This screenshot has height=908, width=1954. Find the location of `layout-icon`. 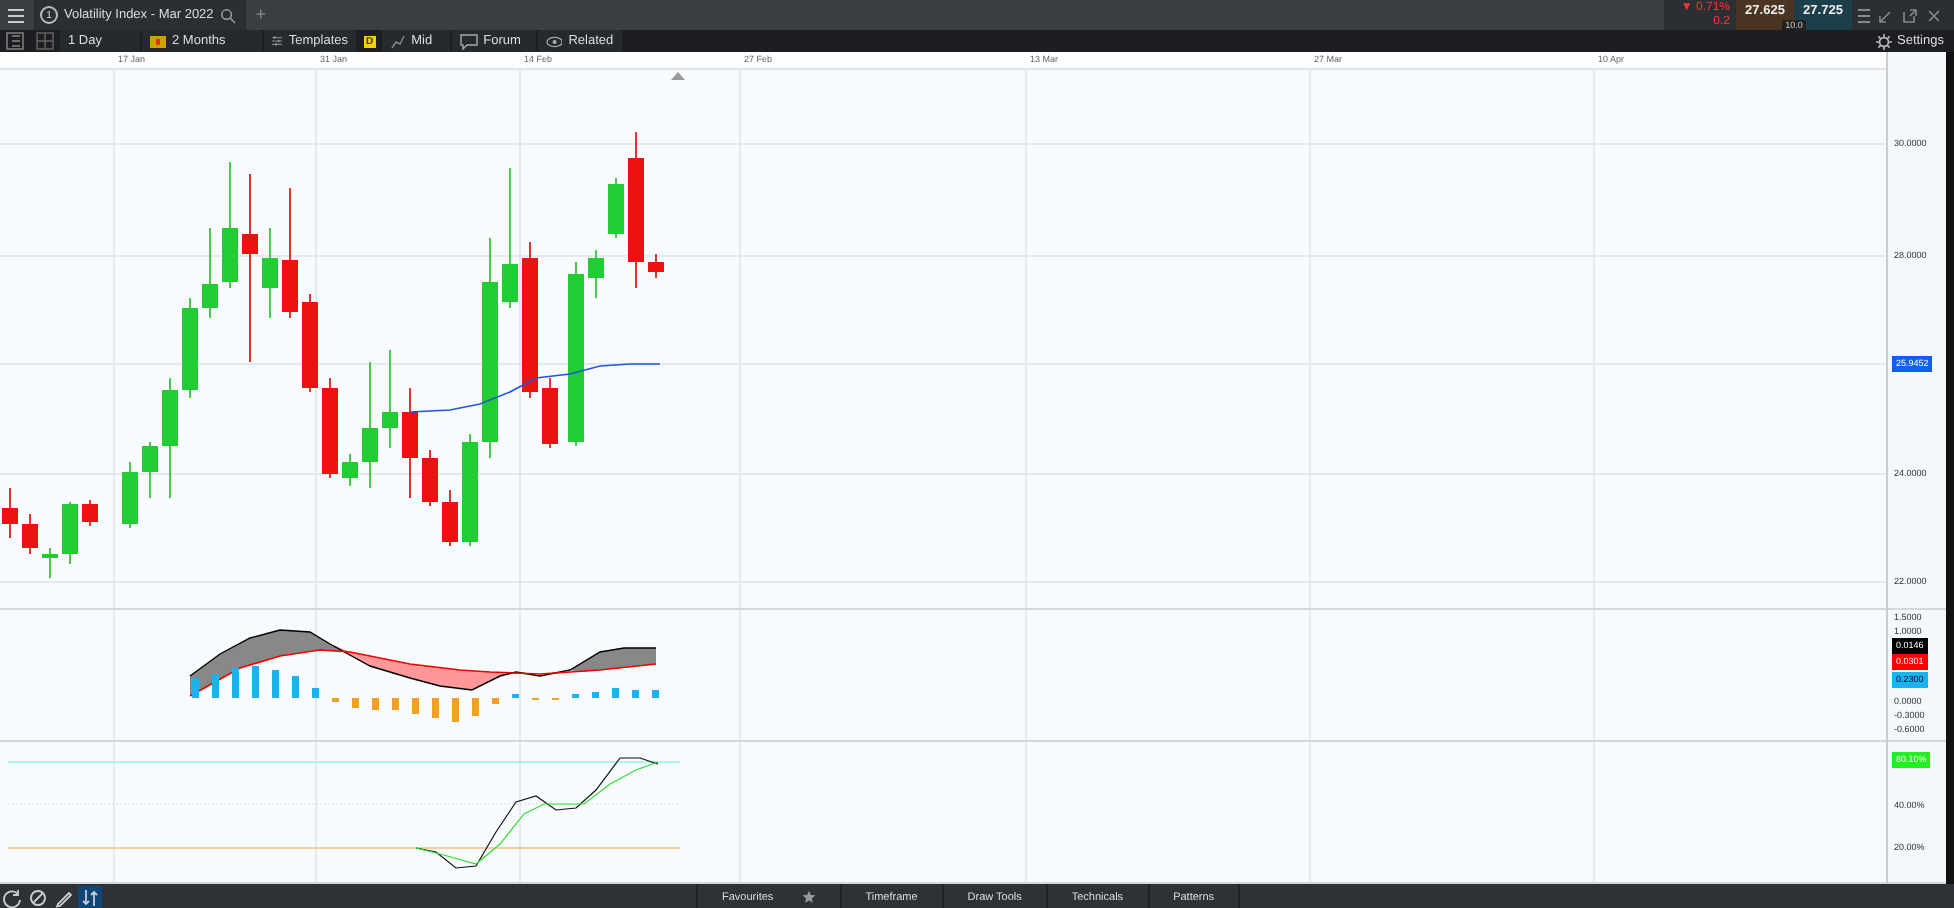

layout-icon is located at coordinates (45, 41).